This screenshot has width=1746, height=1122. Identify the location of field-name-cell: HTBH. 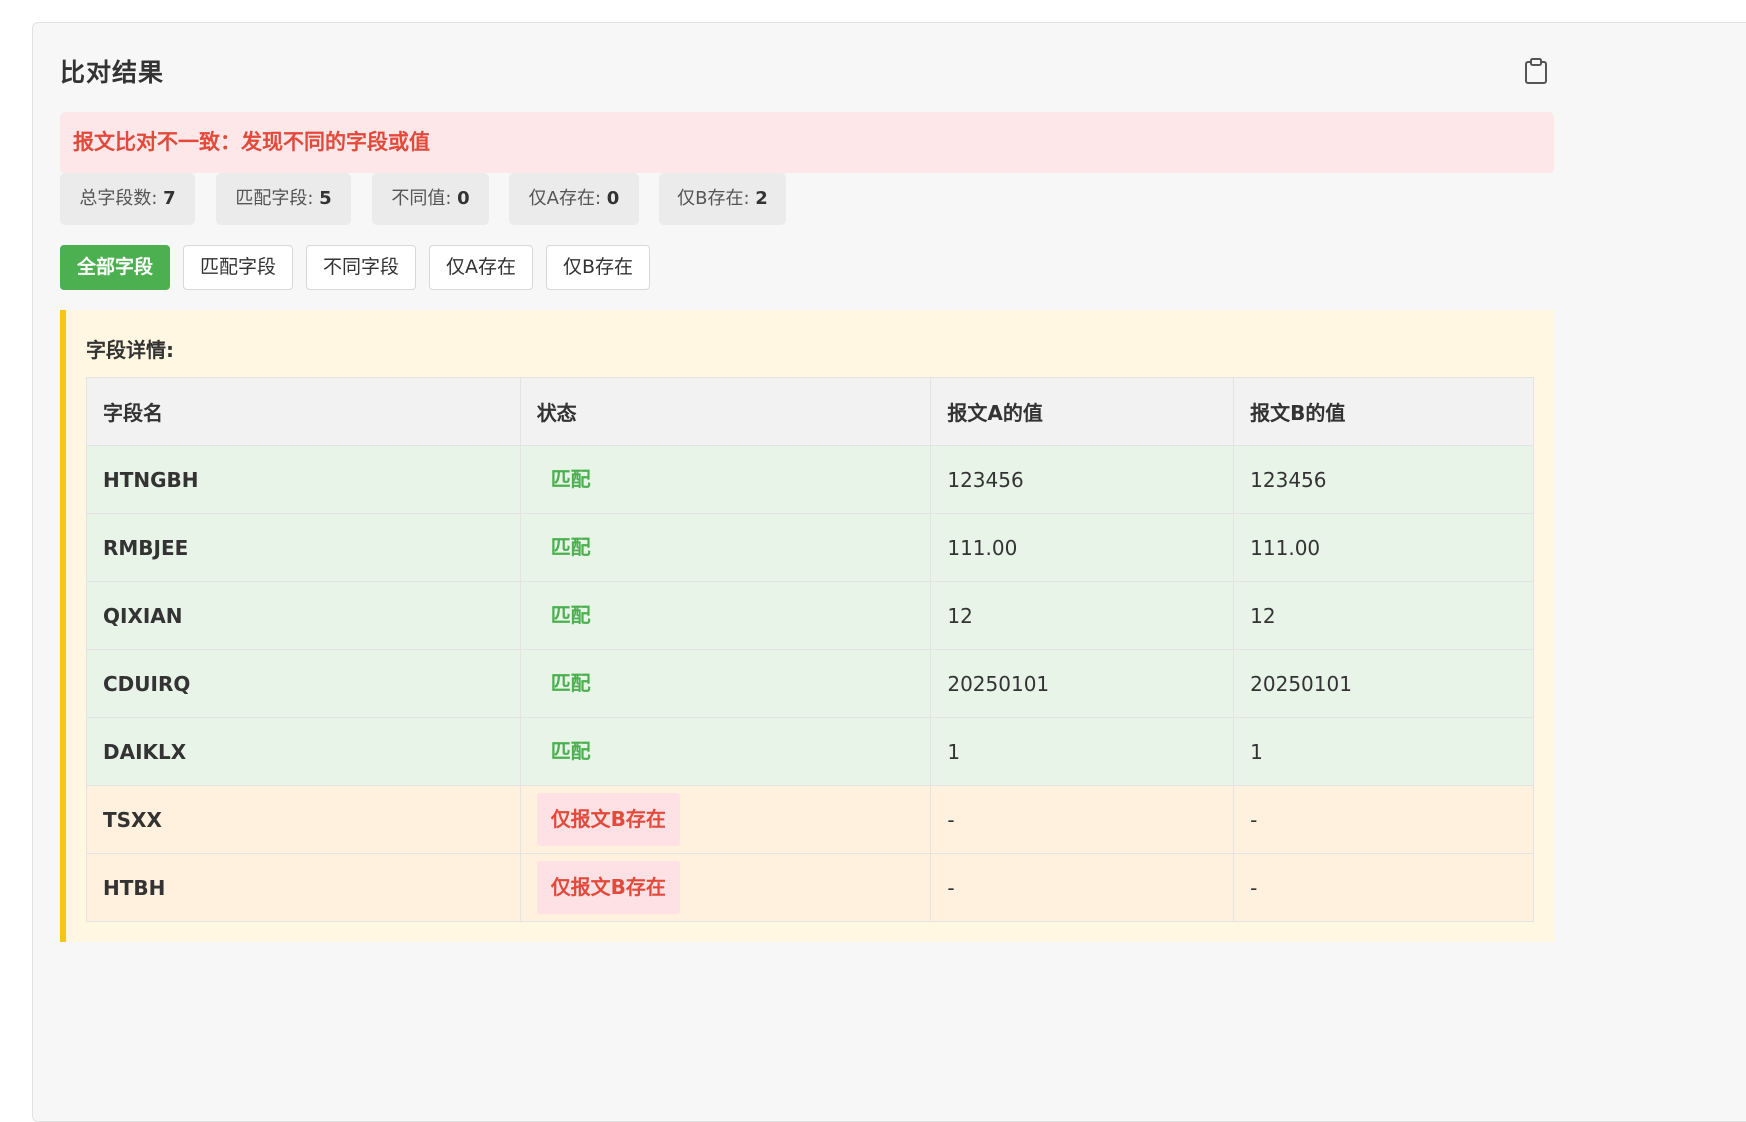
(303, 887).